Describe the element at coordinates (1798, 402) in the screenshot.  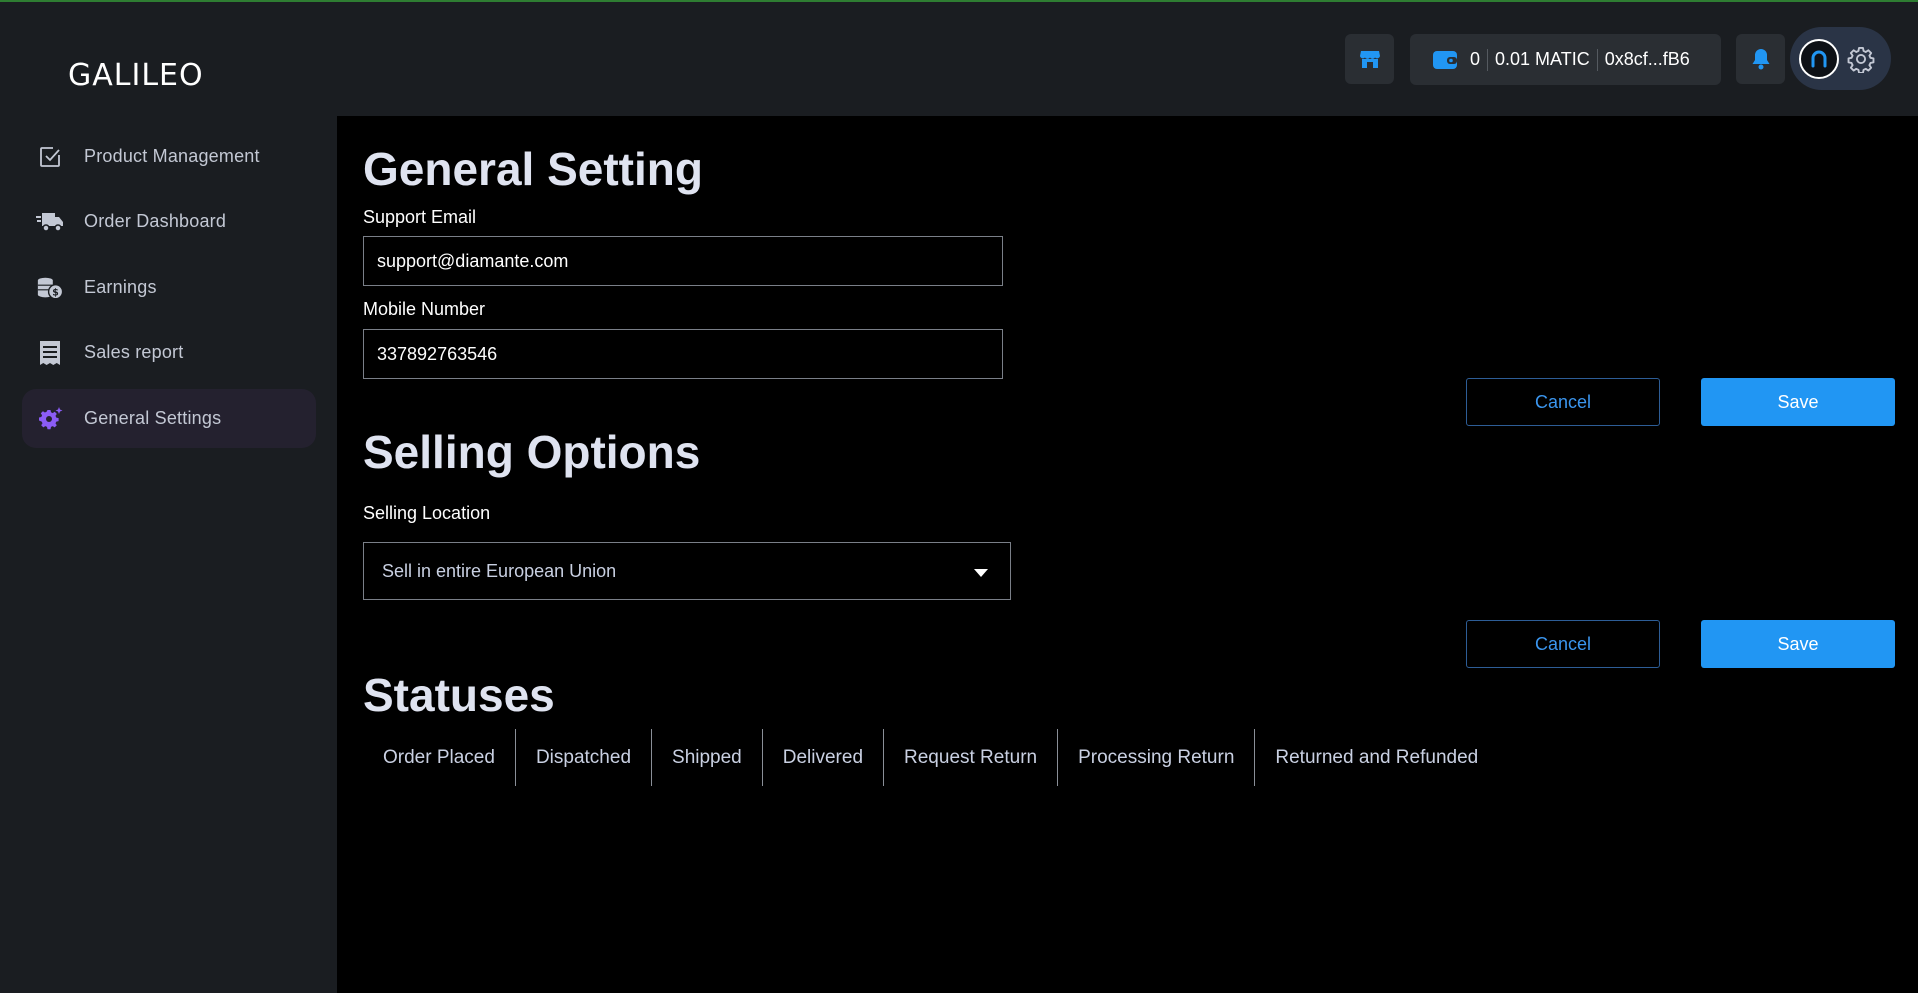
I see `general-save-button: Save` at that location.